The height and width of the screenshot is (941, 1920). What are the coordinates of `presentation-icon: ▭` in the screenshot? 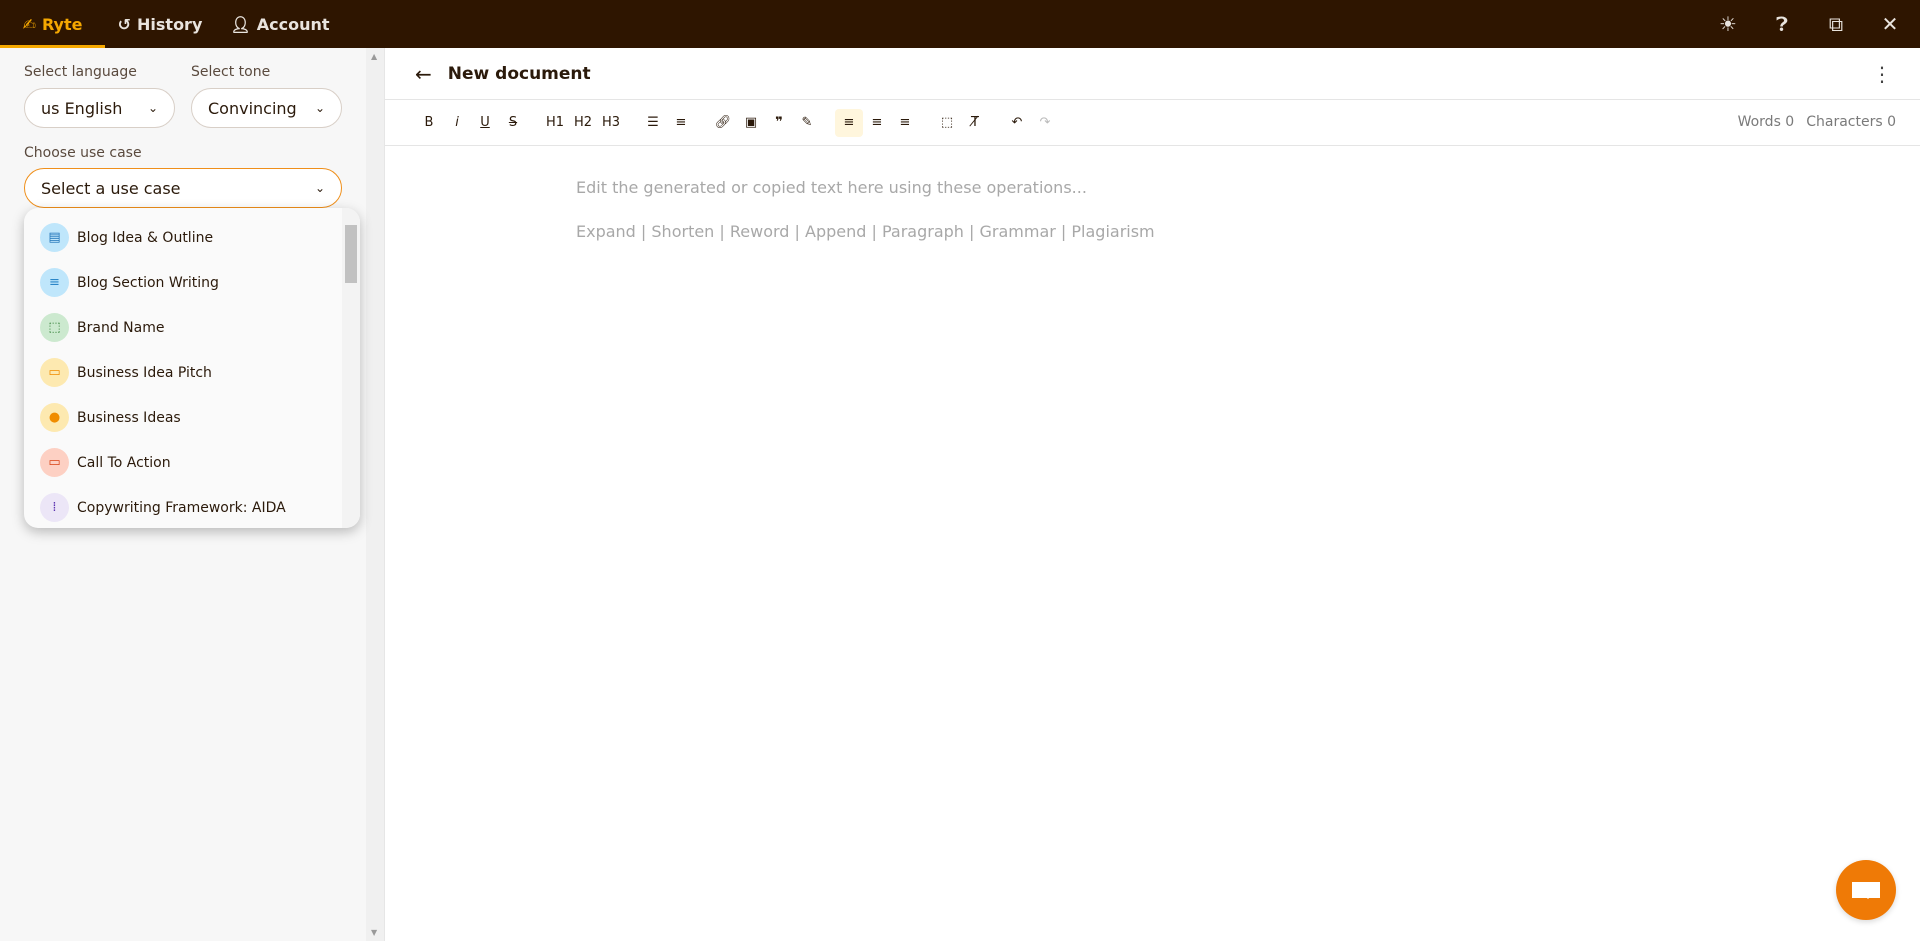 It's located at (54, 372).